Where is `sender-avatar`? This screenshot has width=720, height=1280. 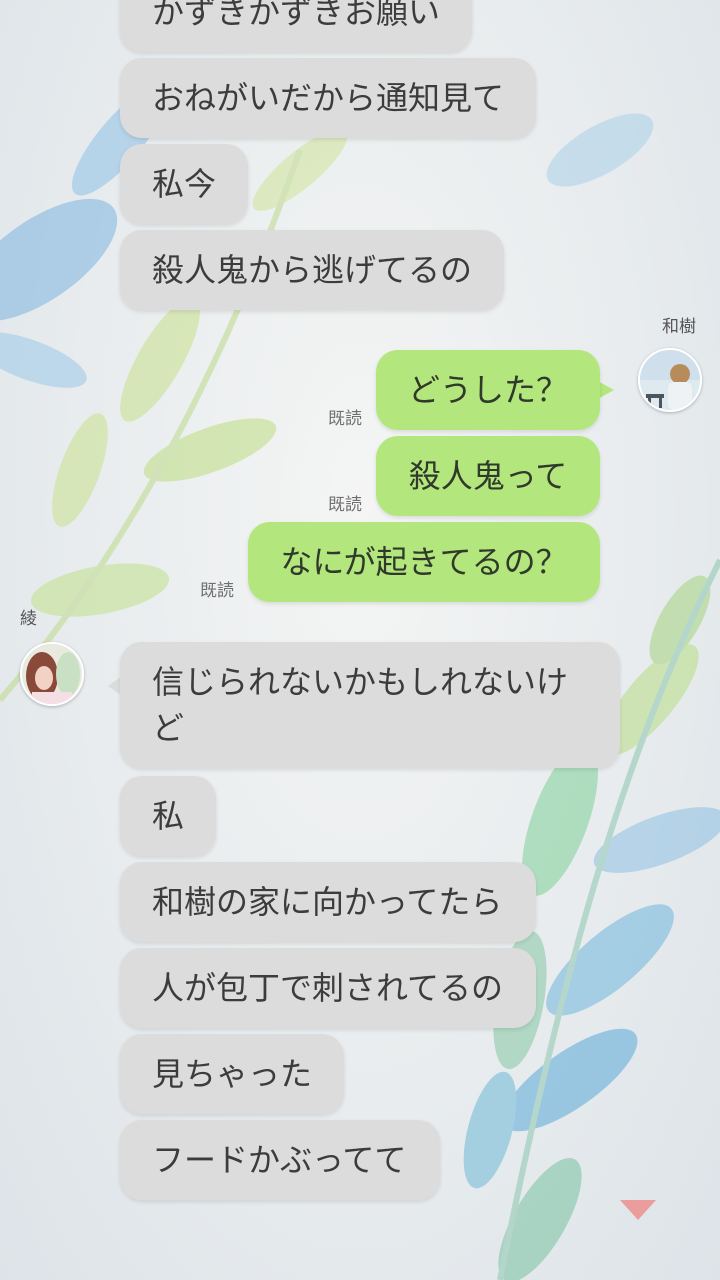 sender-avatar is located at coordinates (52, 674).